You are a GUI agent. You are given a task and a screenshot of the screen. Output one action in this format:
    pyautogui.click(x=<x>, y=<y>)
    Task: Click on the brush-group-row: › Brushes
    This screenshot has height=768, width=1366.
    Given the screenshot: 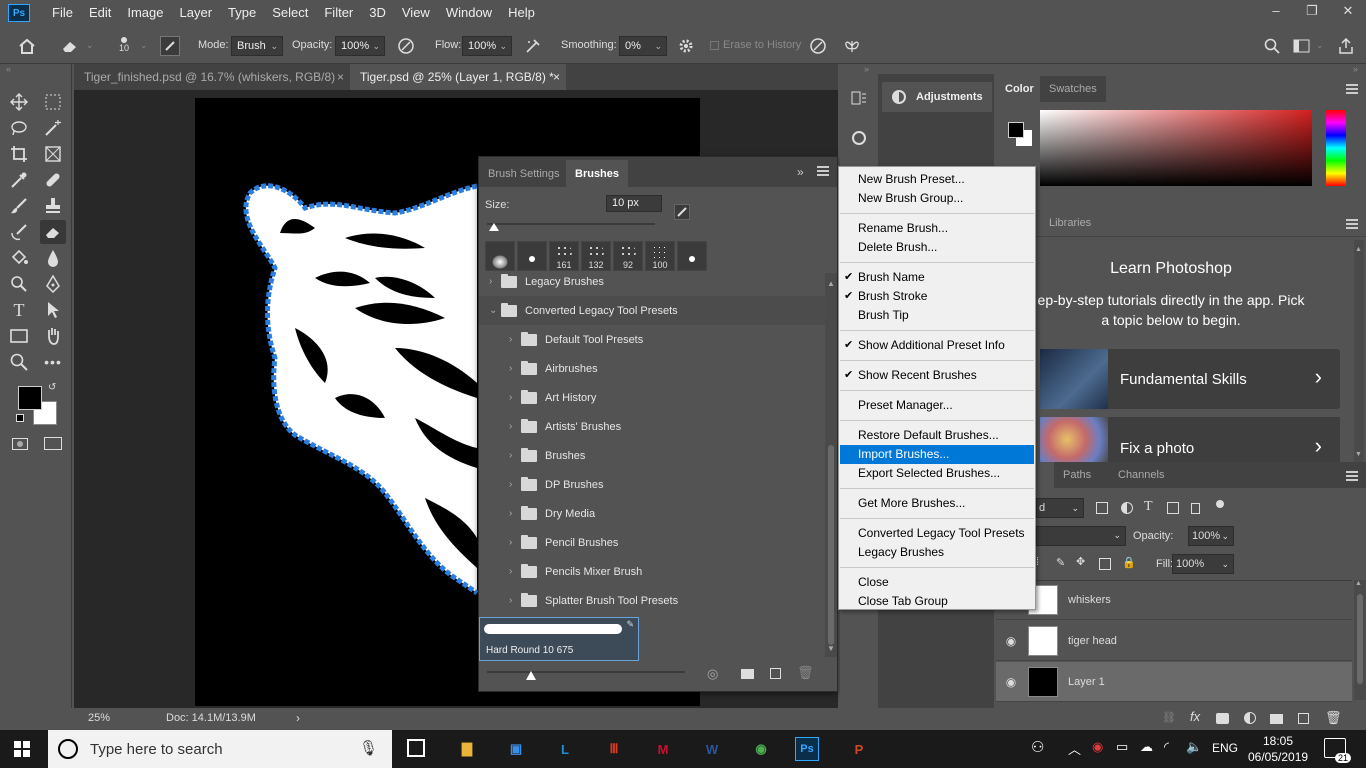 What is the action you would take?
    pyautogui.click(x=652, y=455)
    